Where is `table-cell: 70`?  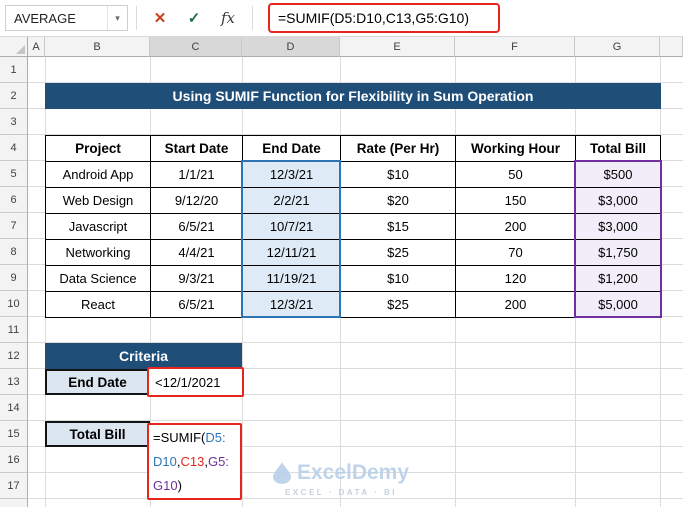
table-cell: 70 is located at coordinates (516, 253).